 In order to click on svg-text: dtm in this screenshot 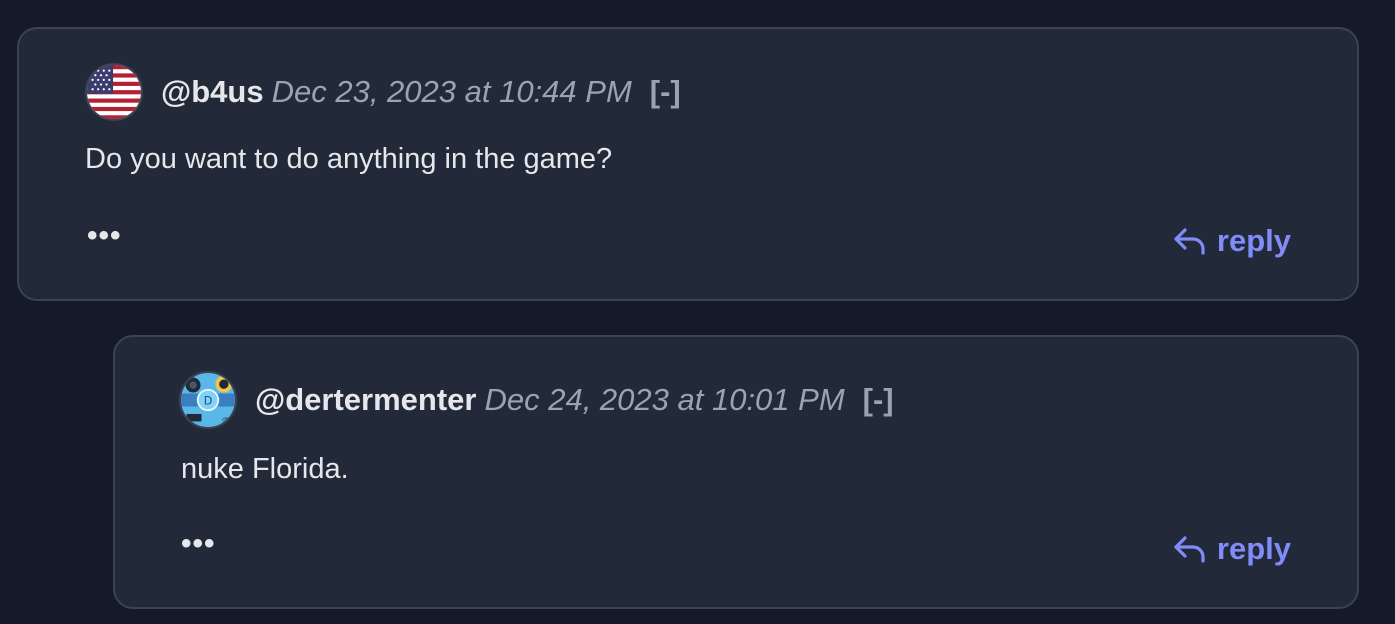, I will do `click(228, 419)`.